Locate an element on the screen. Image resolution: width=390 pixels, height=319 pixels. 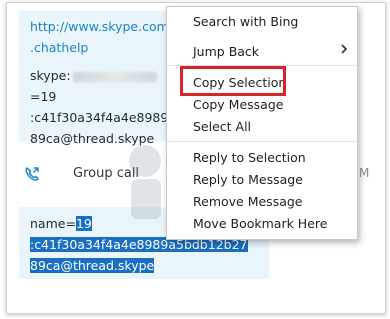
menu-item-search-with-bing: Search with Bing is located at coordinates (245, 21).